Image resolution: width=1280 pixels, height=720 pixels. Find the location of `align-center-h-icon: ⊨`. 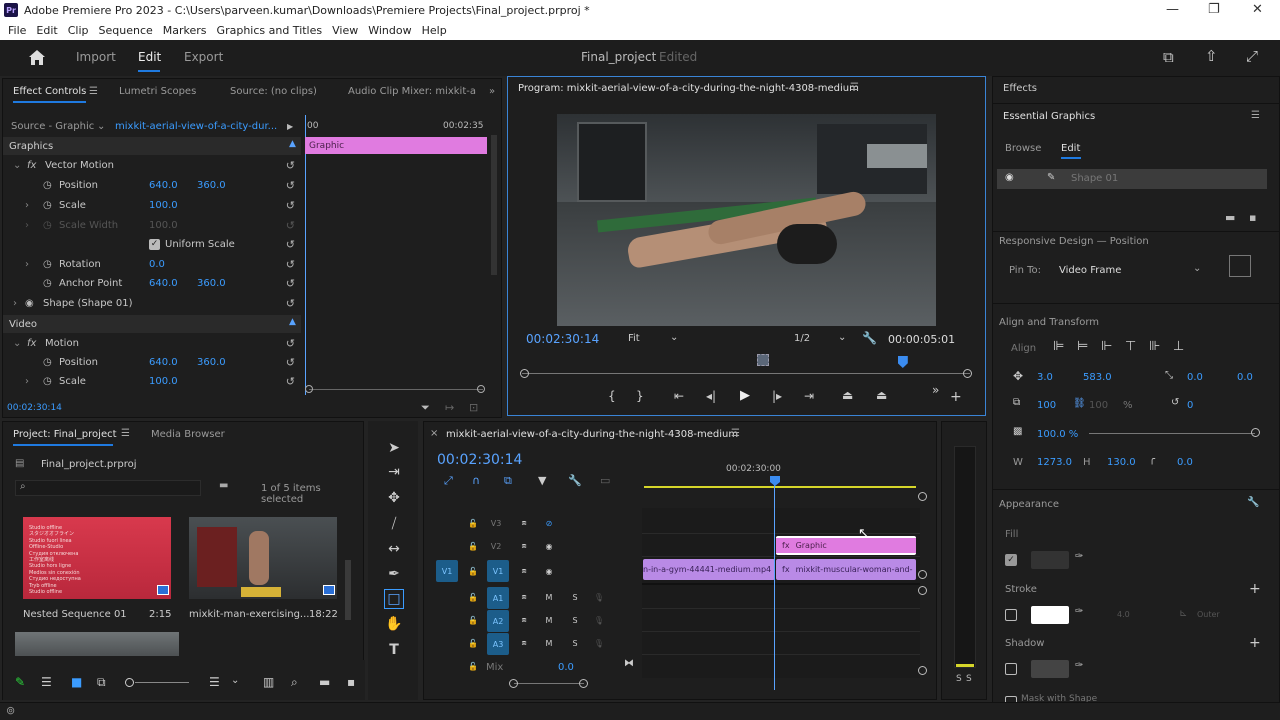

align-center-h-icon: ⊨ is located at coordinates (1082, 346).